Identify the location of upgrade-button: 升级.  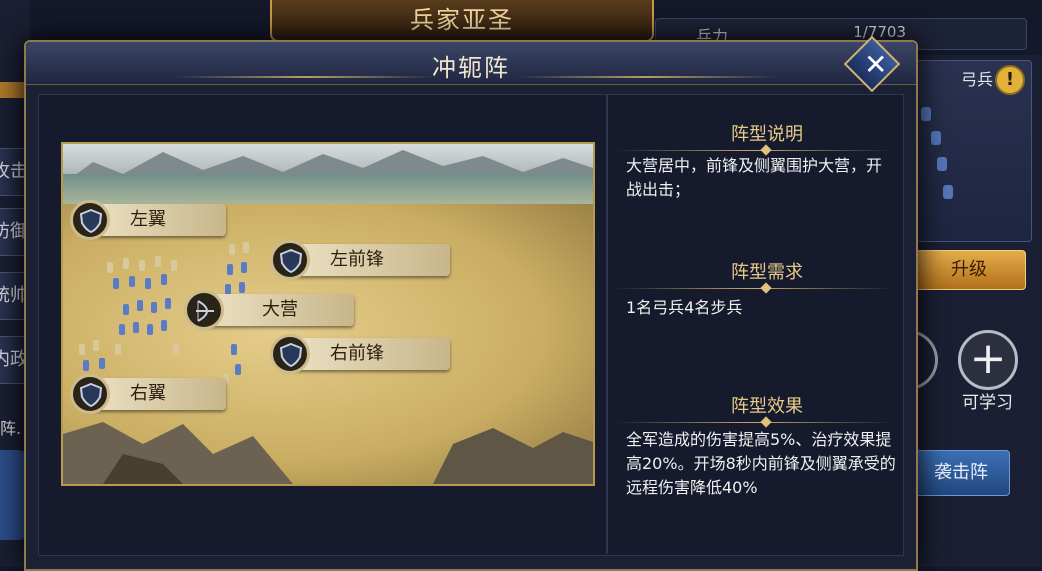
(969, 270).